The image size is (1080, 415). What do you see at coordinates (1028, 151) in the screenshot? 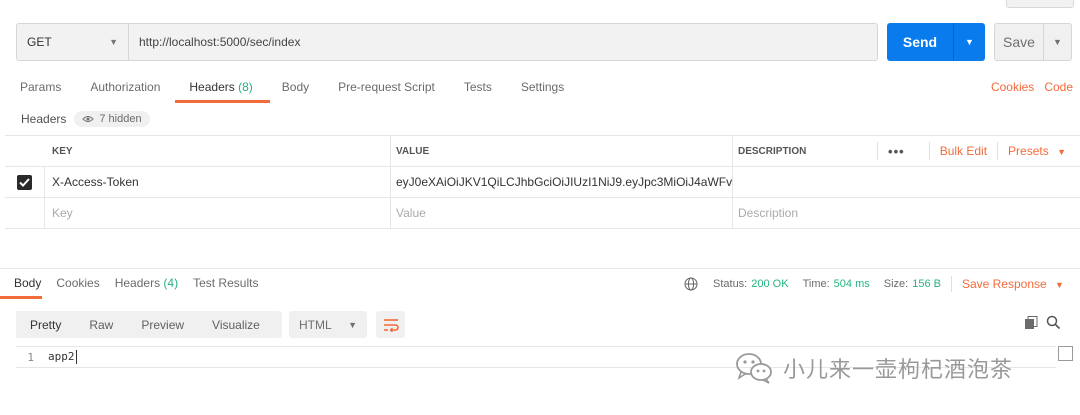
I see `presets-label: Presets` at bounding box center [1028, 151].